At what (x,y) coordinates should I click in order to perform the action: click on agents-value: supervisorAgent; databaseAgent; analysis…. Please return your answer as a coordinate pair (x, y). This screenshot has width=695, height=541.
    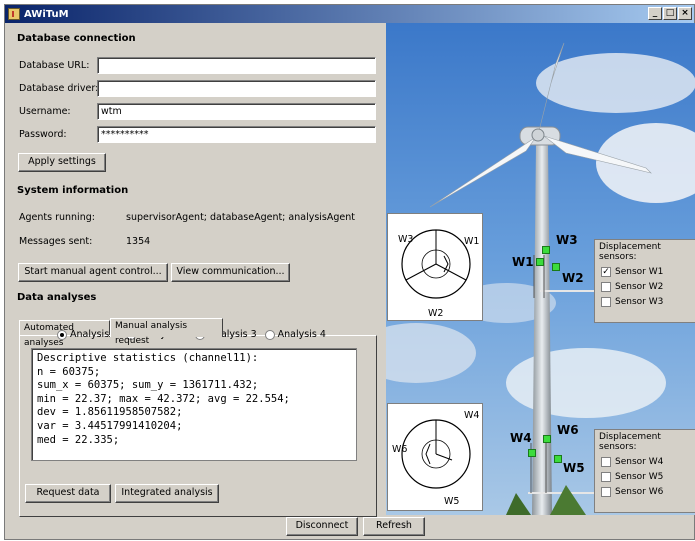
    Looking at the image, I should click on (240, 217).